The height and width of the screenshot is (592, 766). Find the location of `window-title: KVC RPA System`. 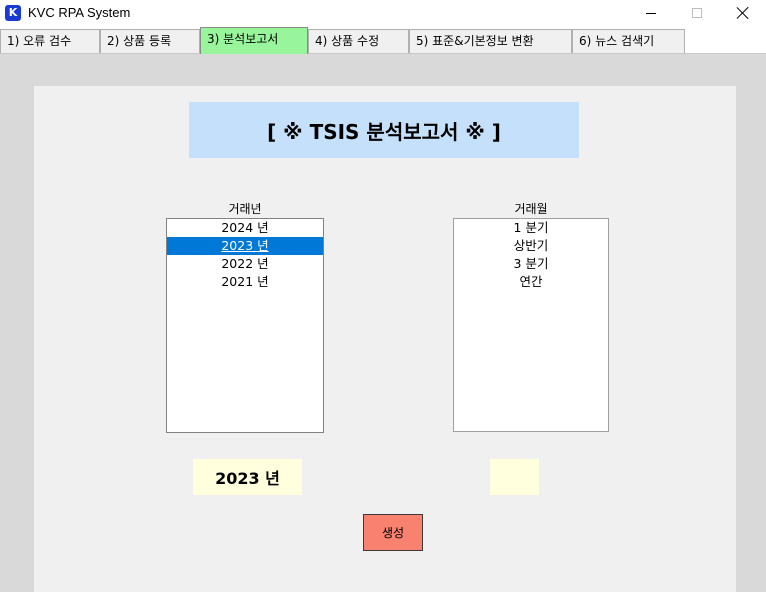

window-title: KVC RPA System is located at coordinates (79, 12).